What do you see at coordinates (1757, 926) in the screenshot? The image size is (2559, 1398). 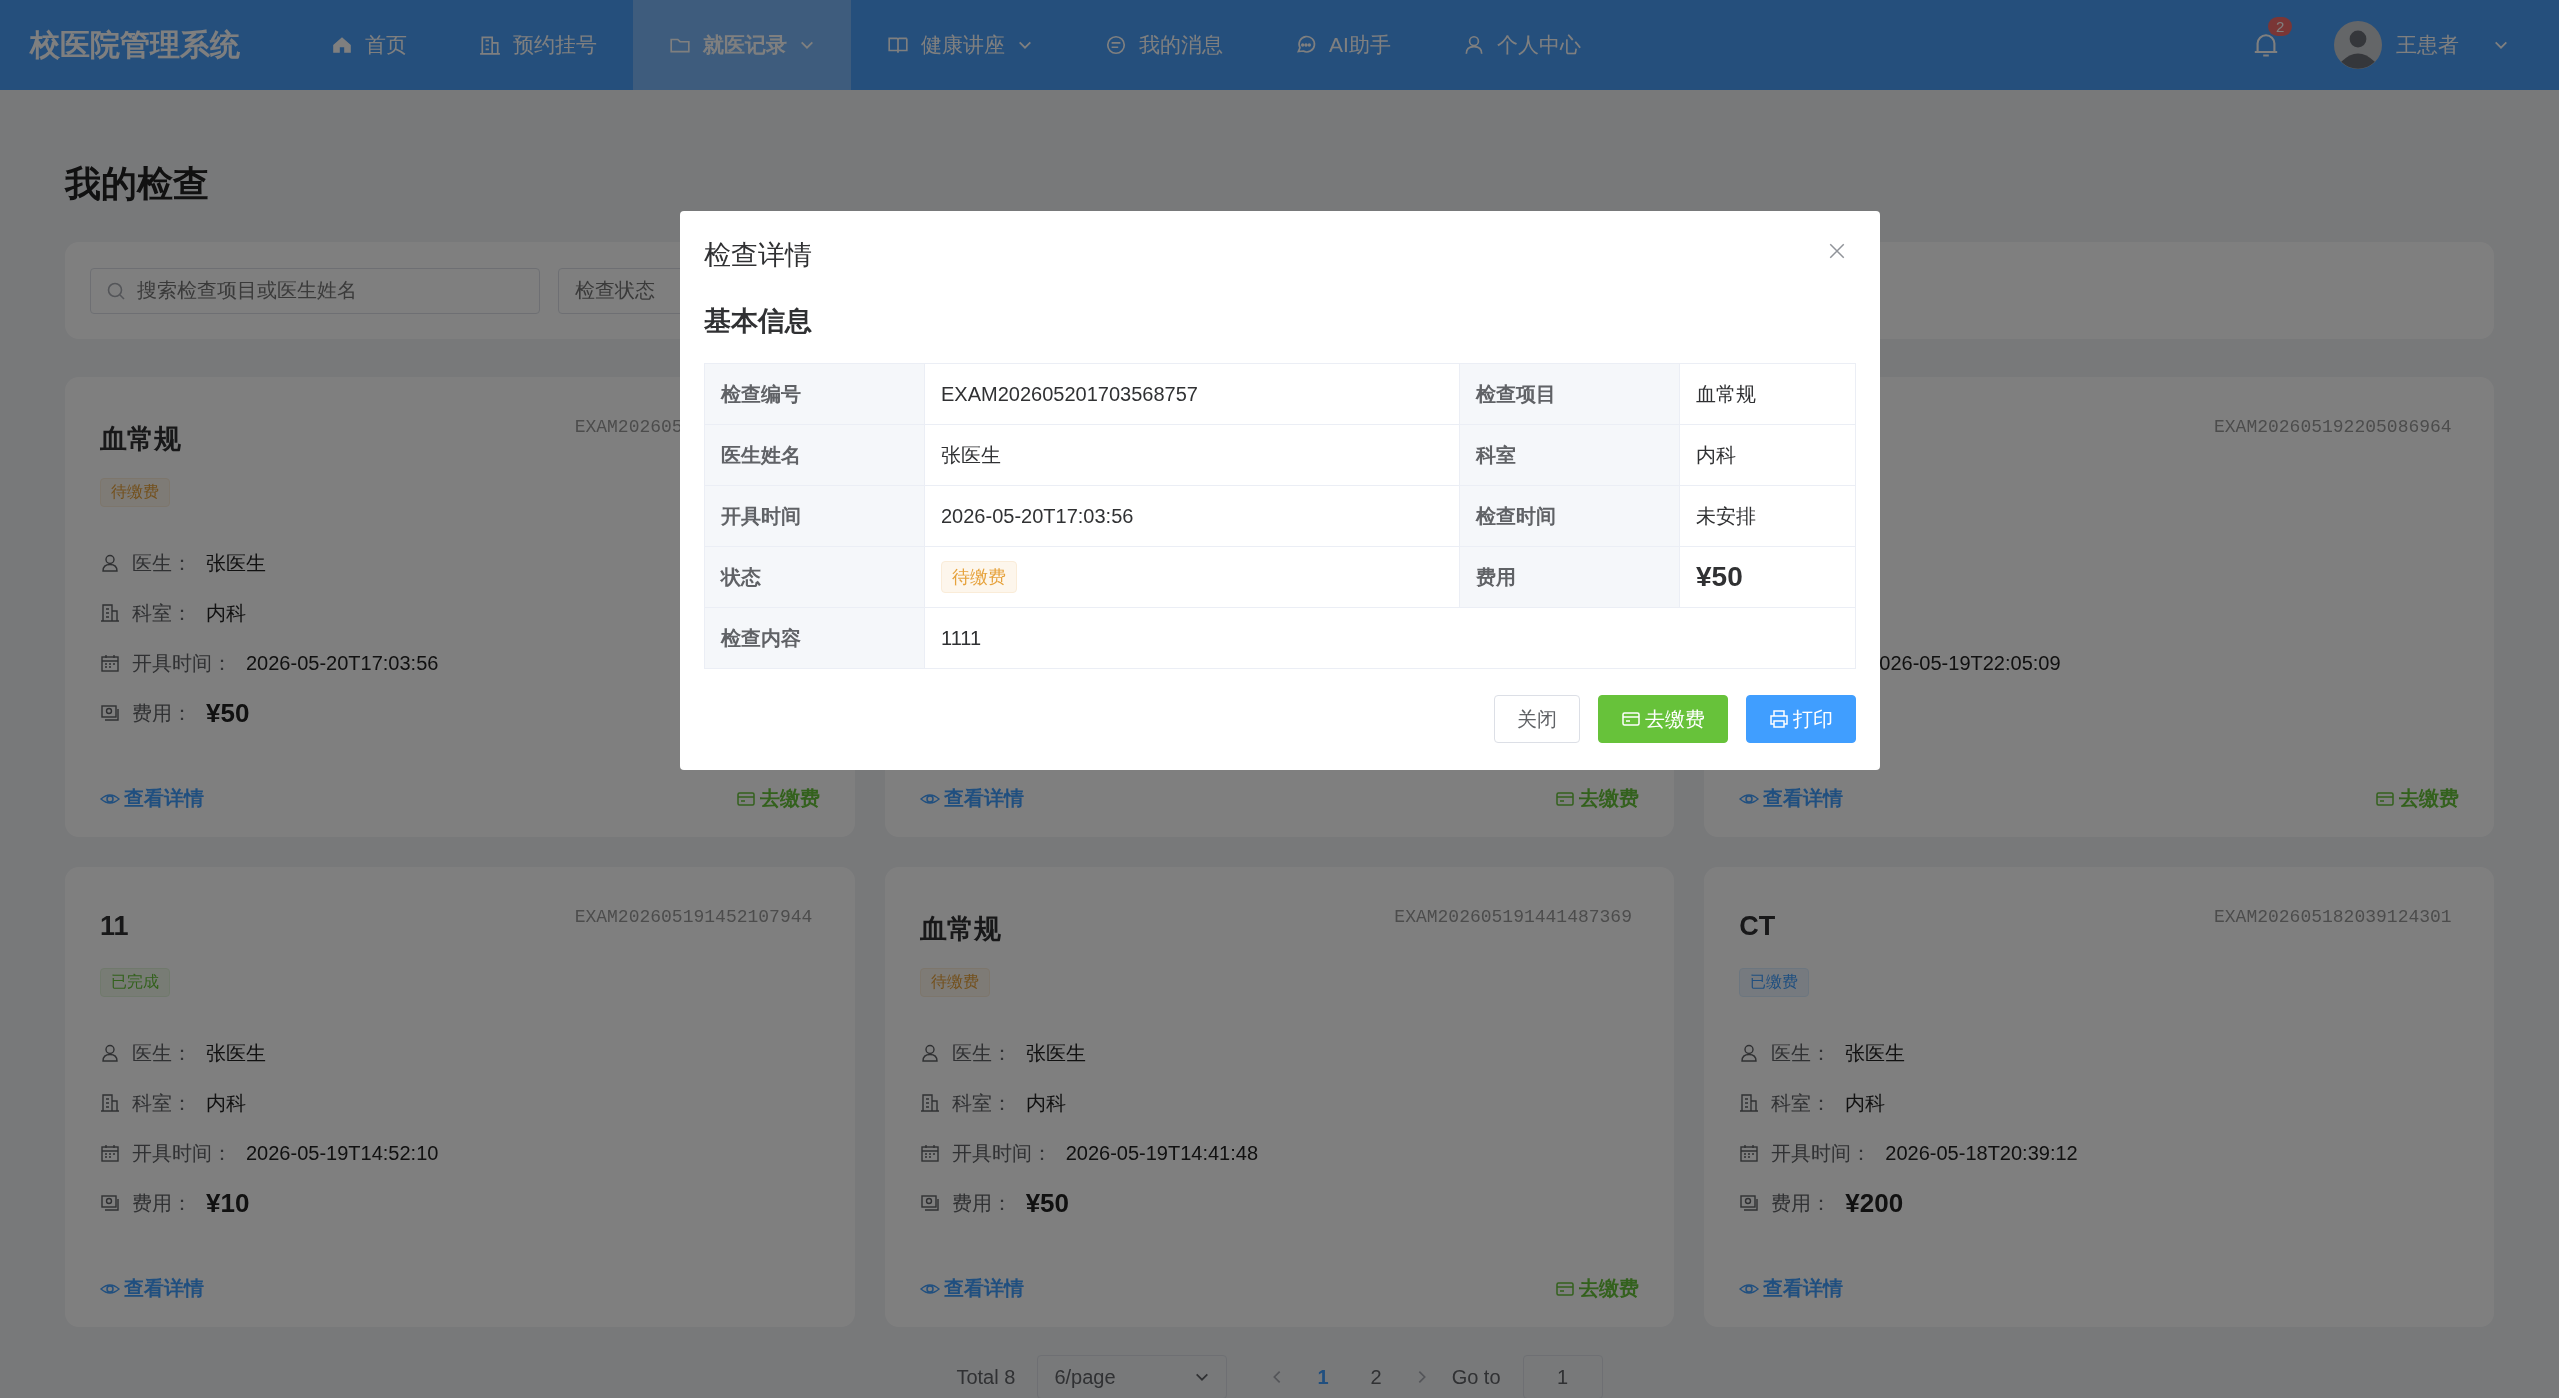 I see `exam-title: CT` at bounding box center [1757, 926].